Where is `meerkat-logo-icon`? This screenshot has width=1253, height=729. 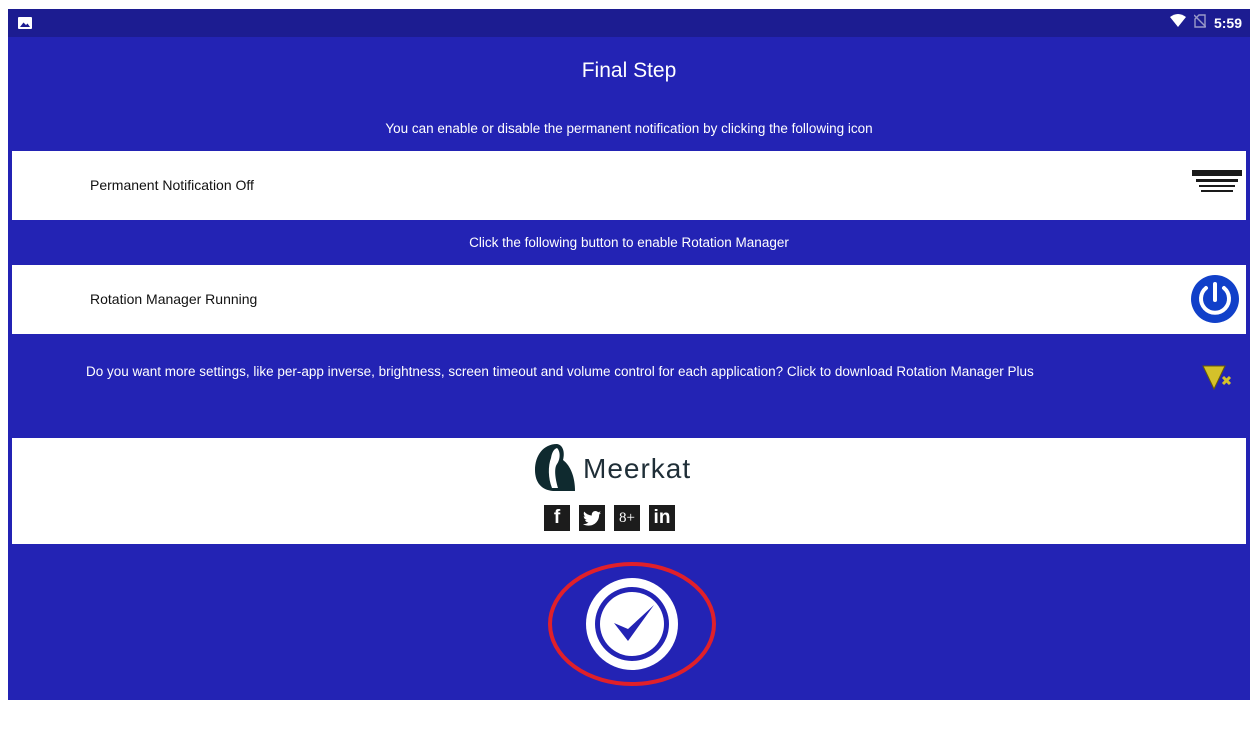 meerkat-logo-icon is located at coordinates (556, 469).